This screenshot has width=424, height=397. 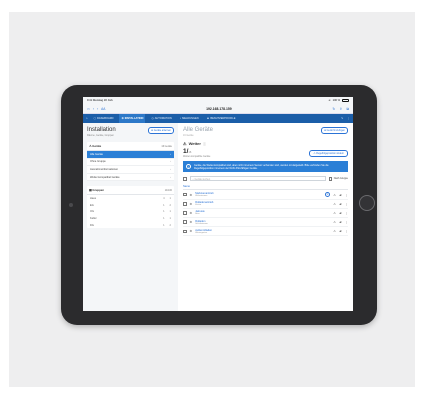 What do you see at coordinates (265, 204) in the screenshot?
I see `table-row: ⚙ Rolladenantrieb Küche ⚠ ▰ ⋮` at bounding box center [265, 204].